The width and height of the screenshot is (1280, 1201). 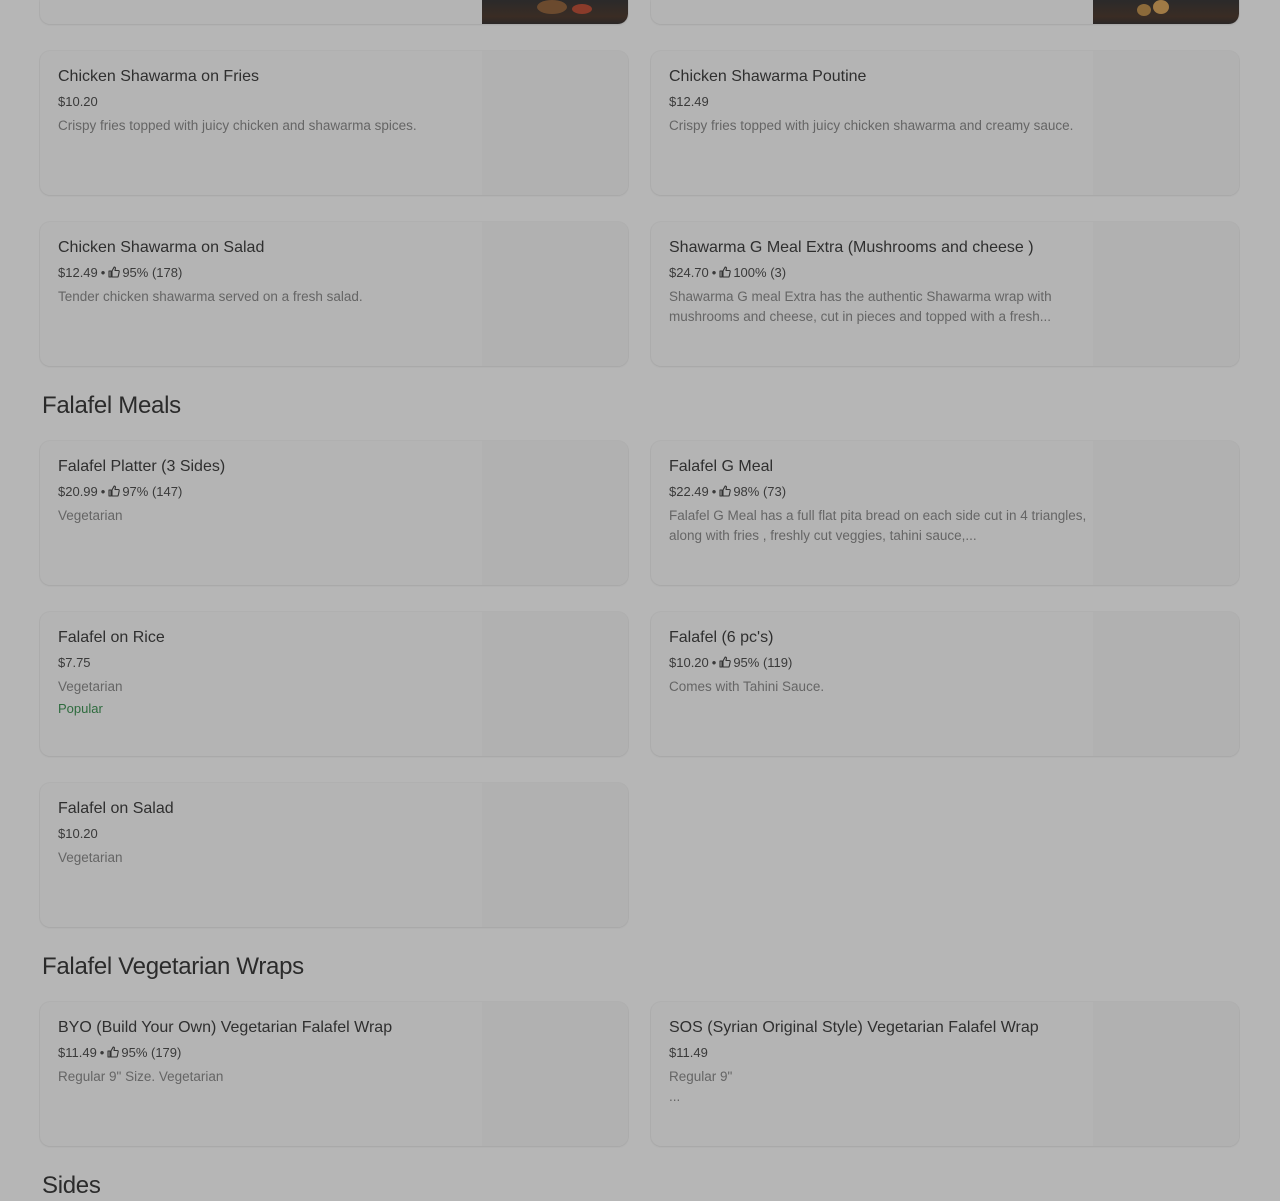 What do you see at coordinates (151, 1052) in the screenshot?
I see `item-rating: 95% (179)` at bounding box center [151, 1052].